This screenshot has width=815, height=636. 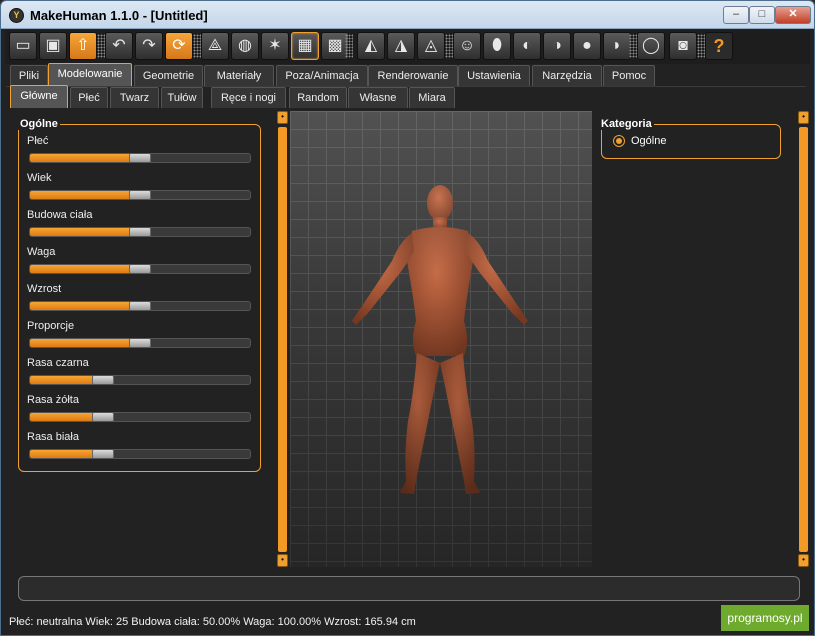 I want to click on symmetry-left-button: ◮, so click(x=401, y=46).